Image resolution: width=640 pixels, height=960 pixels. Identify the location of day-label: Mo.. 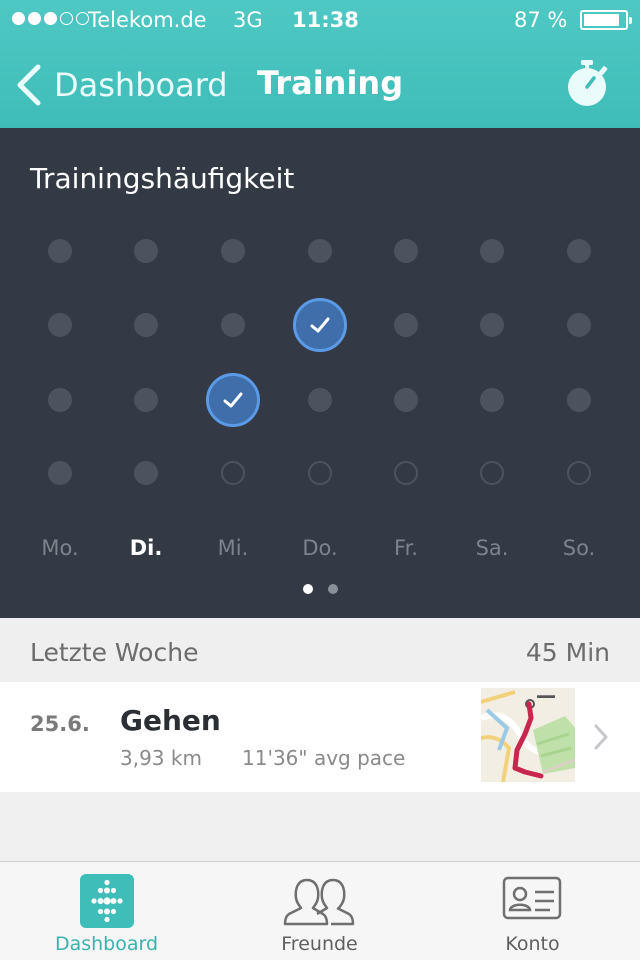
(60, 548).